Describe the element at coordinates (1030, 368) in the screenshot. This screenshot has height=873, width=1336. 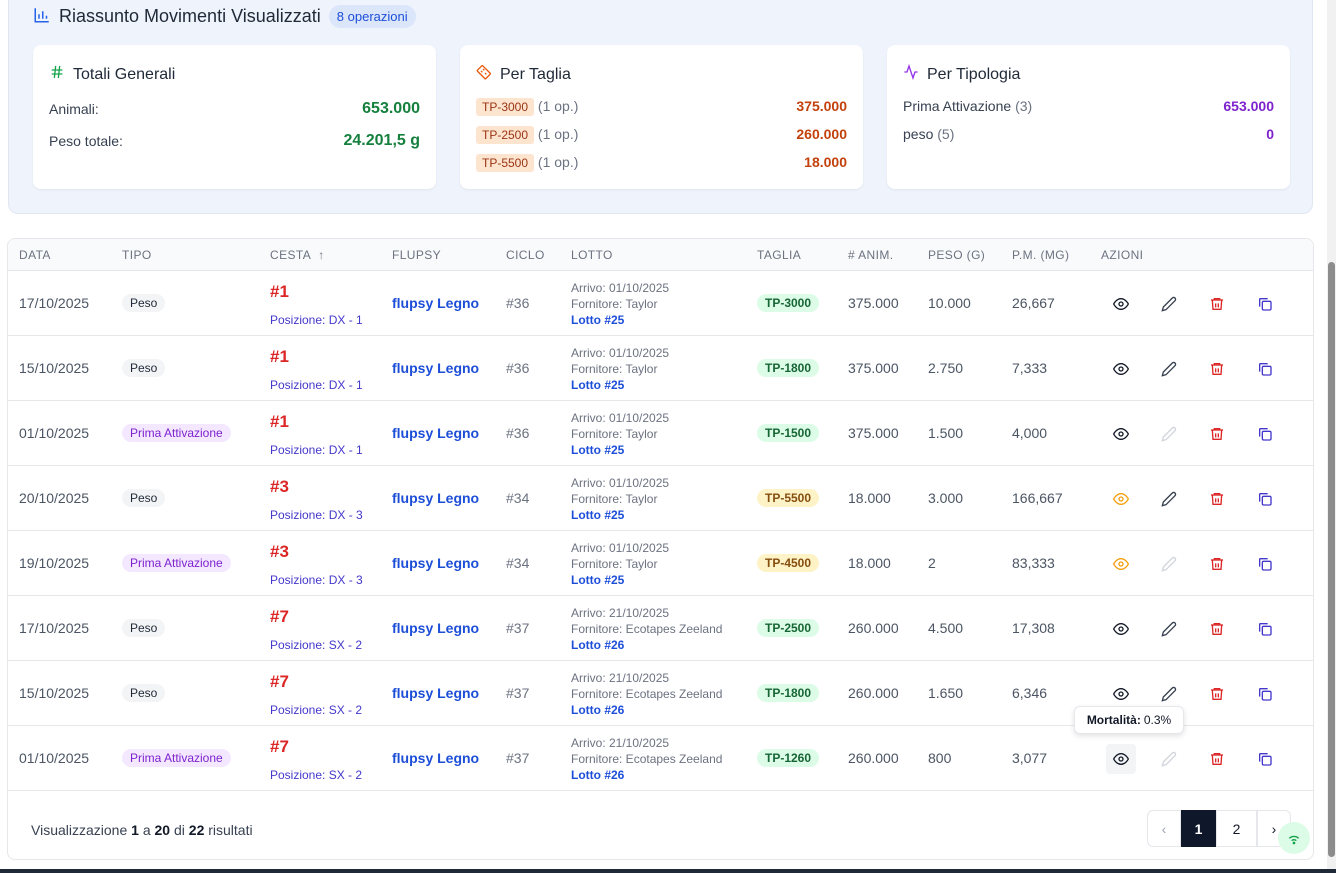
I see `cell-peso-medio: 7,333` at that location.